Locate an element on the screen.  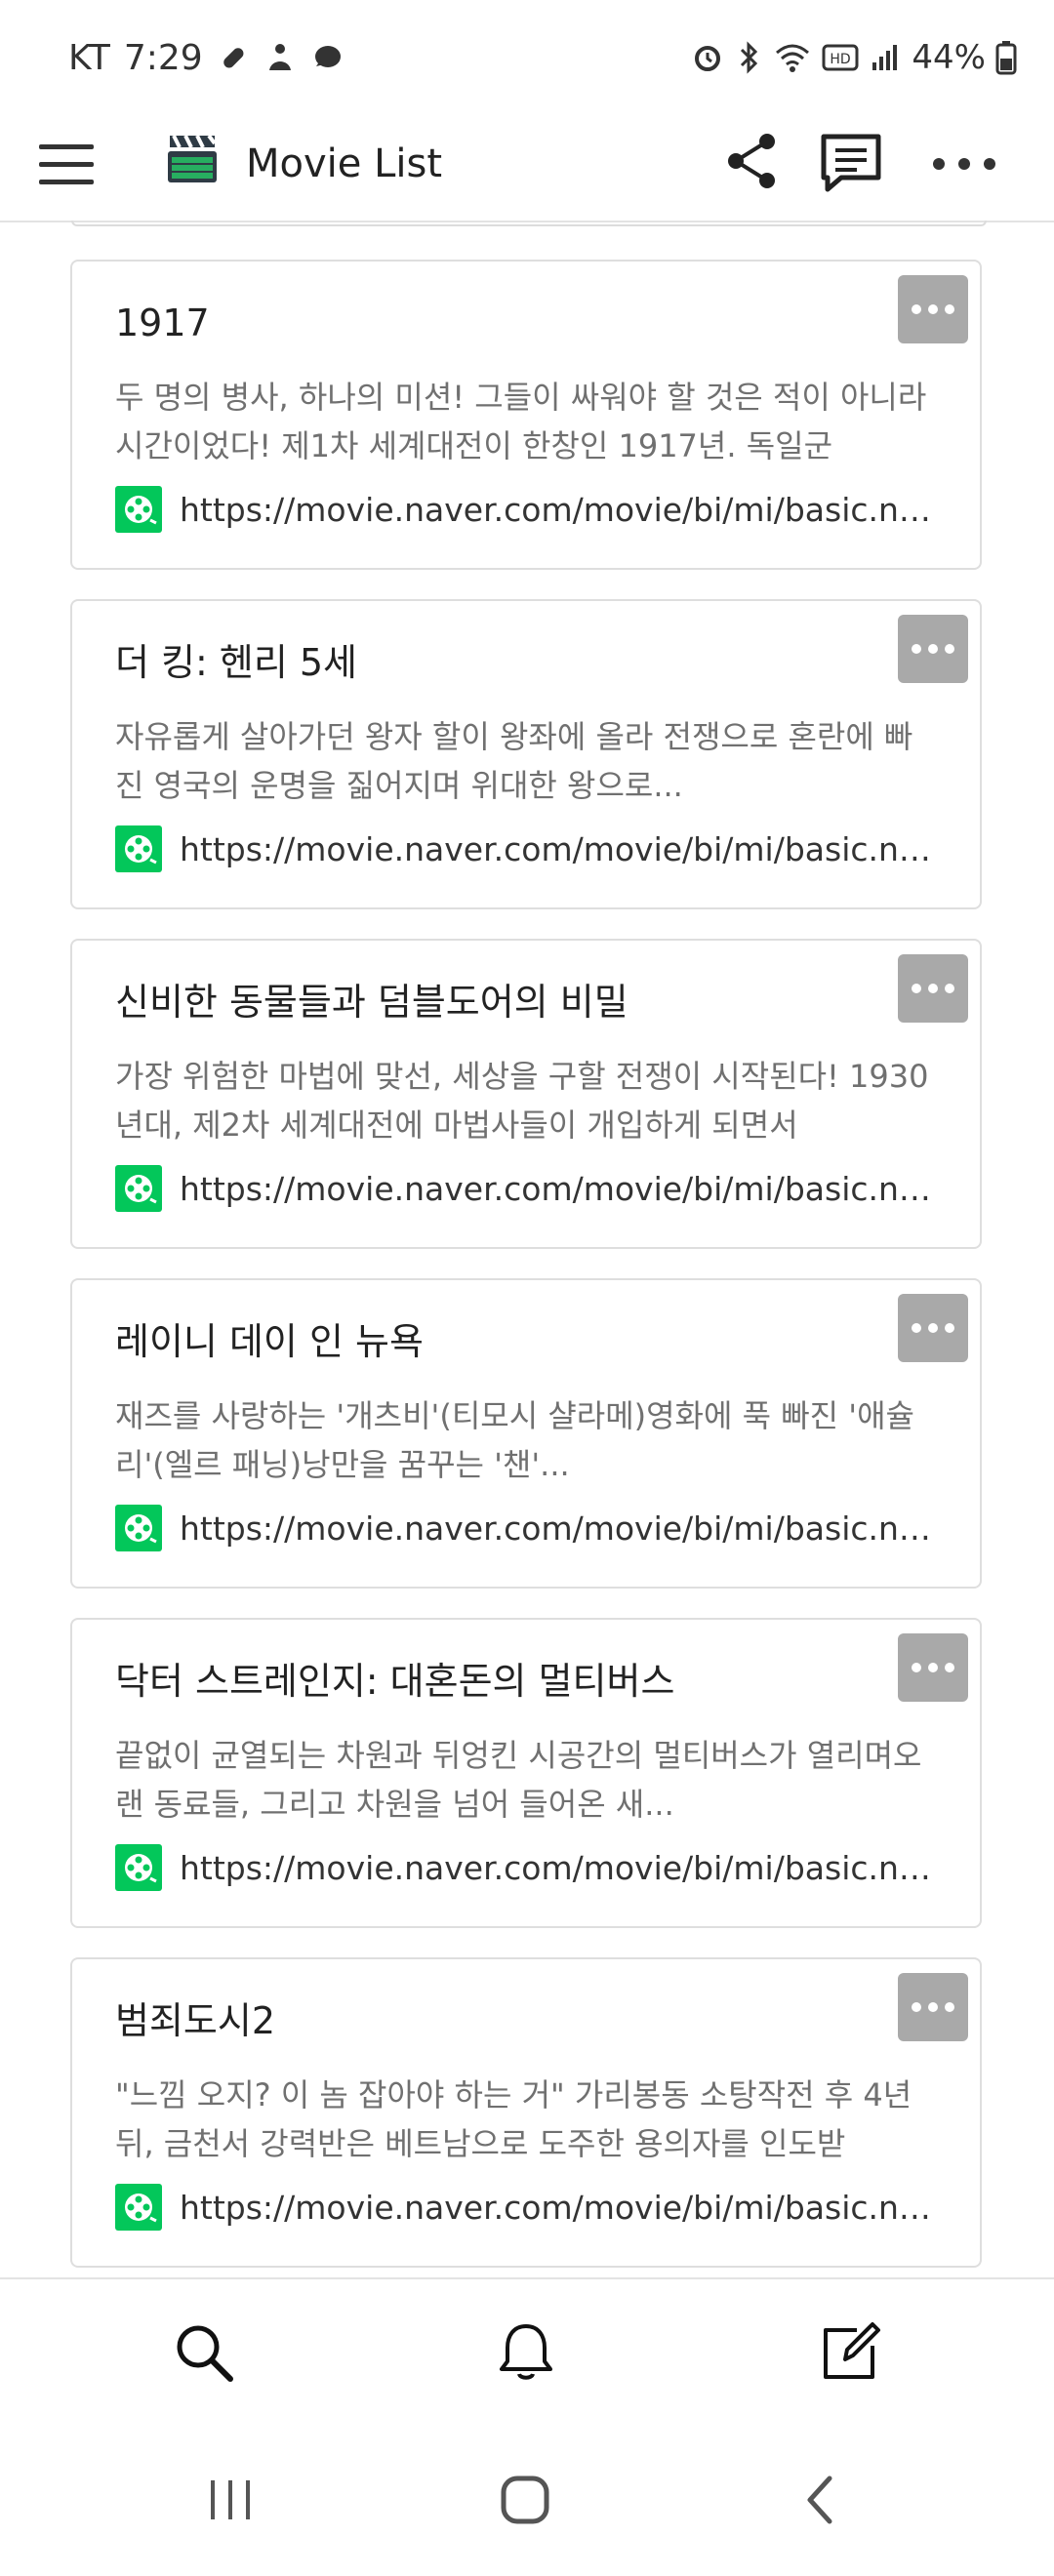
carrier-label: KT is located at coordinates (89, 57).